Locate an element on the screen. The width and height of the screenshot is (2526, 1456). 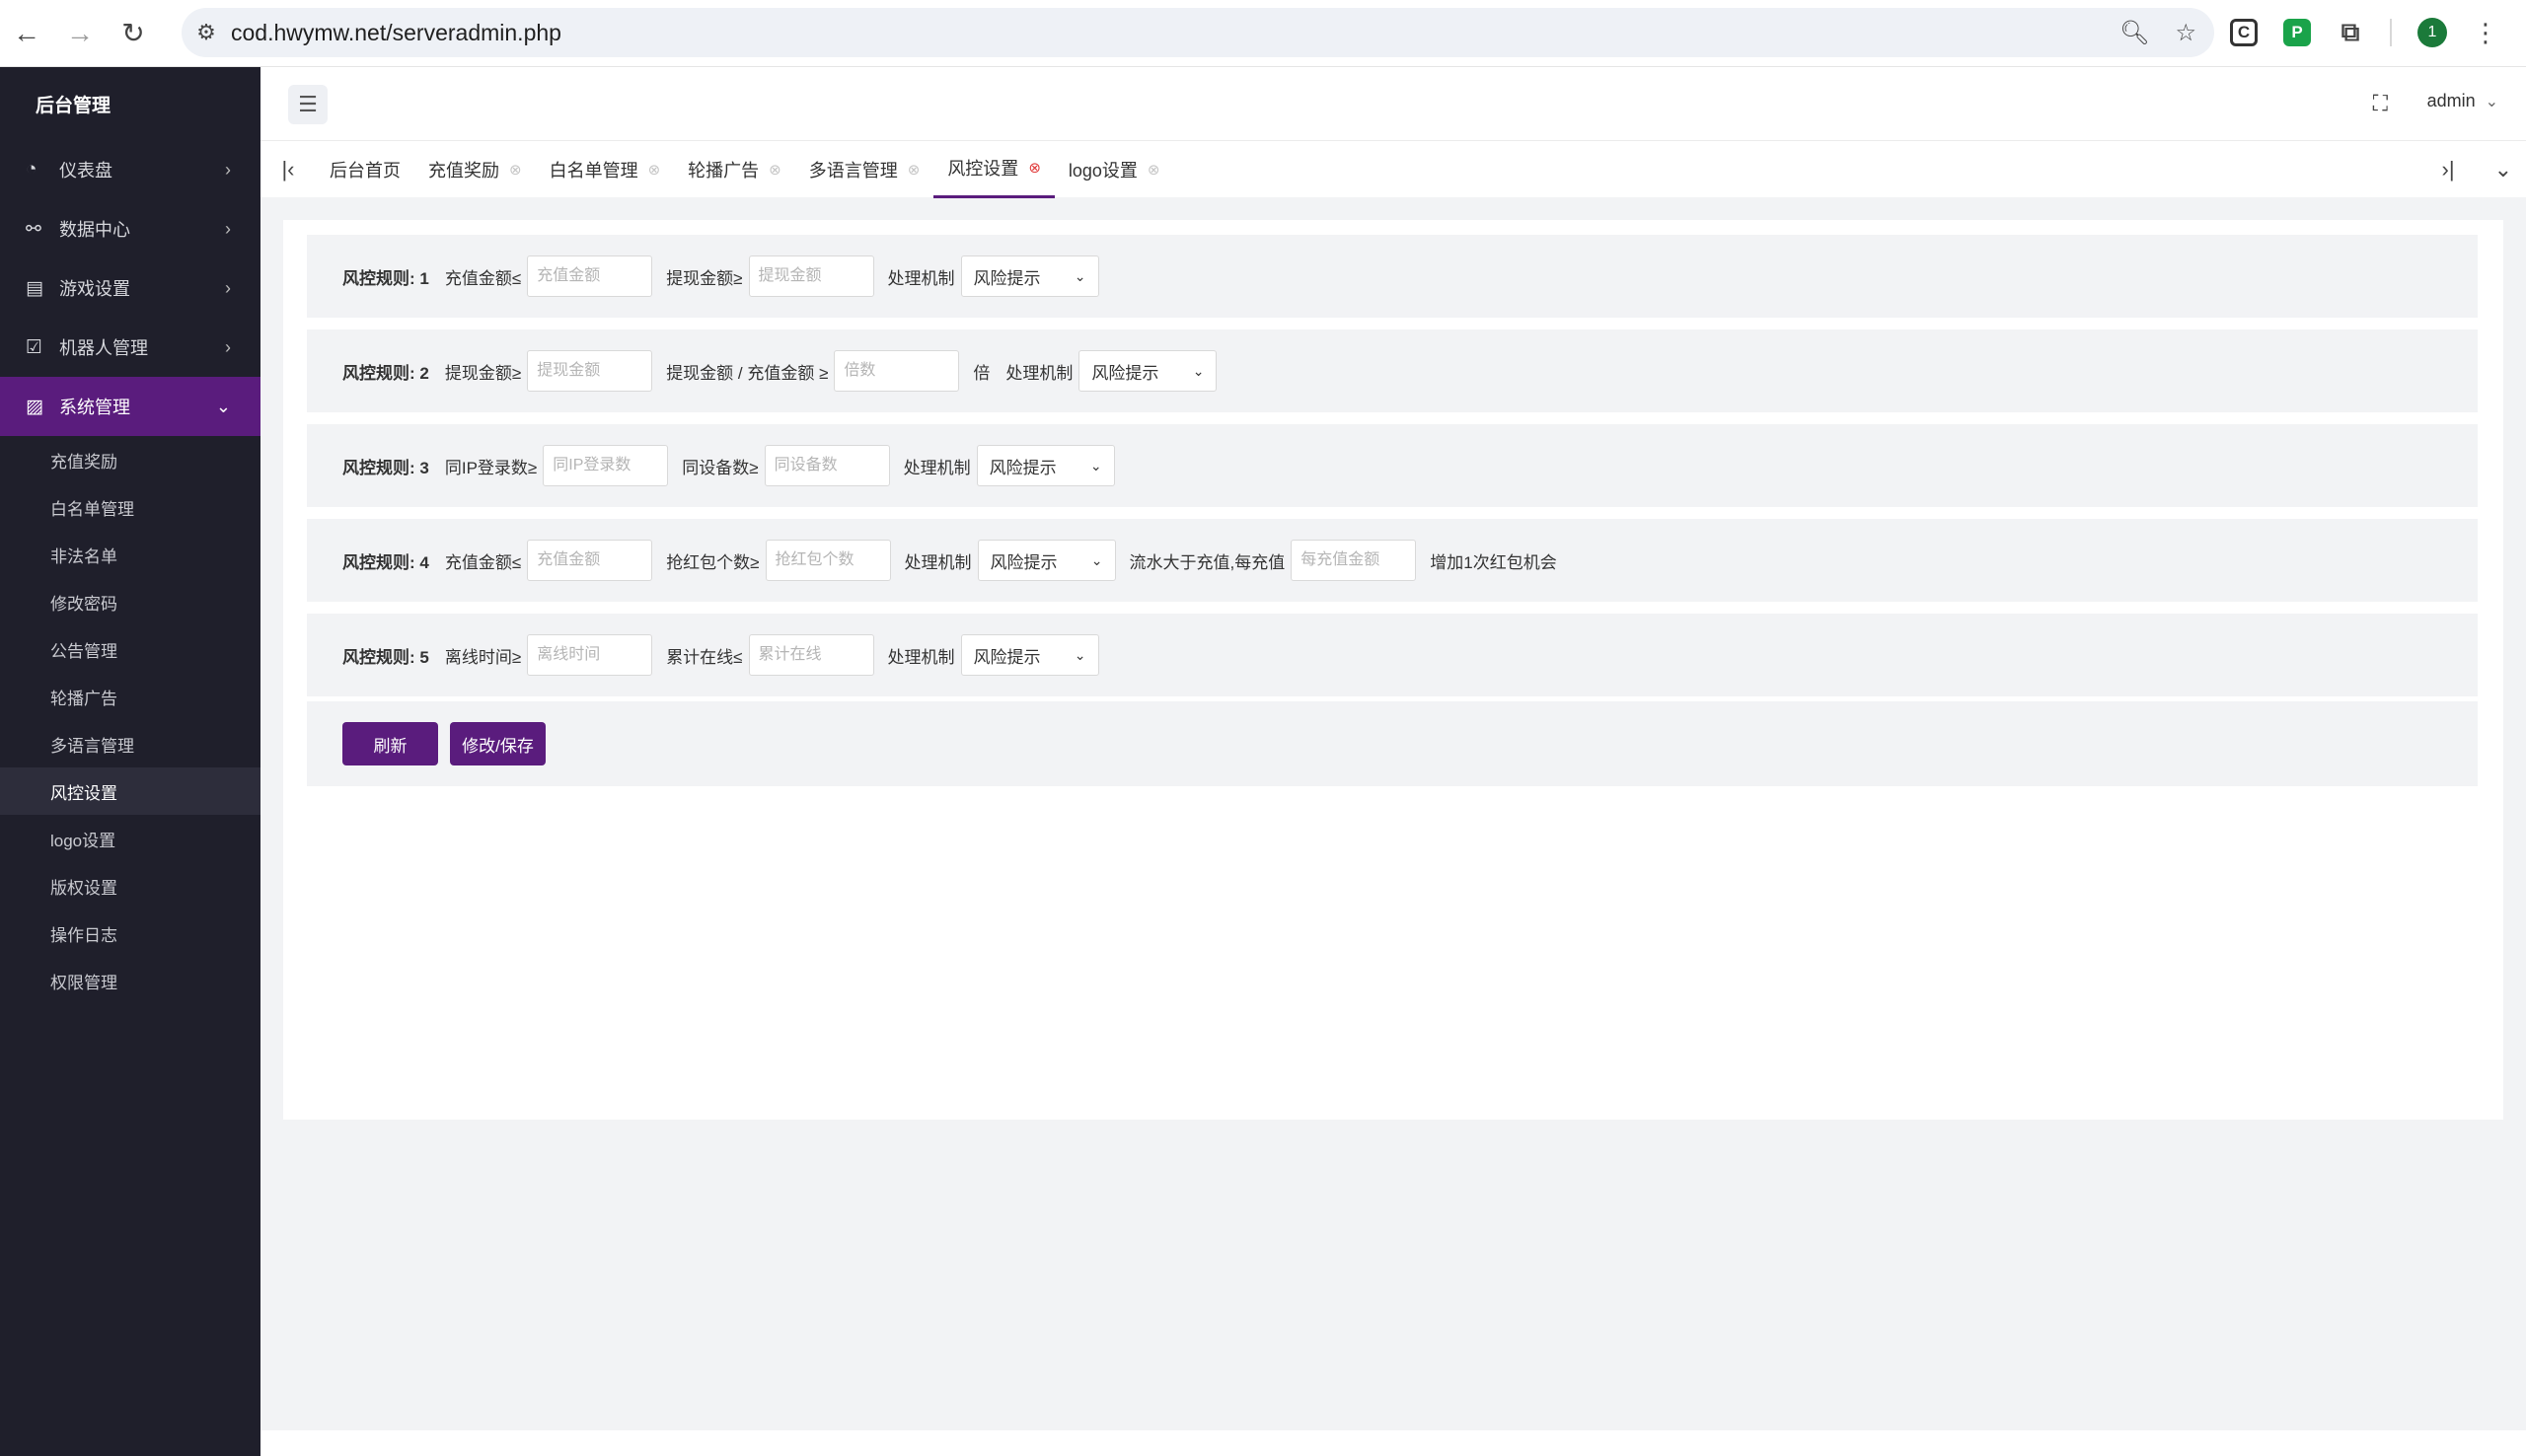
rule-title: 风控规则: 5 is located at coordinates (385, 657).